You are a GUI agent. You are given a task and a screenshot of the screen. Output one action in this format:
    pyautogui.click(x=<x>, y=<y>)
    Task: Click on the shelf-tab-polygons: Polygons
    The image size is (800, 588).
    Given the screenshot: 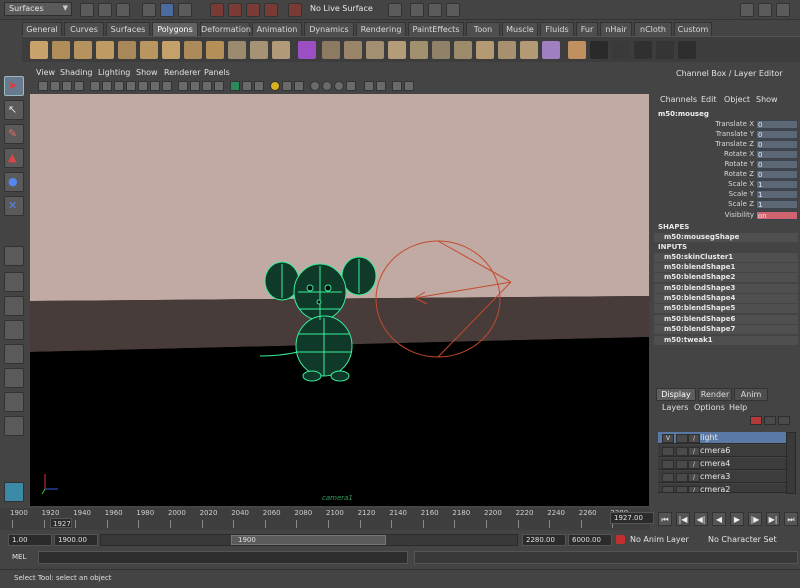 What is the action you would take?
    pyautogui.click(x=175, y=29)
    